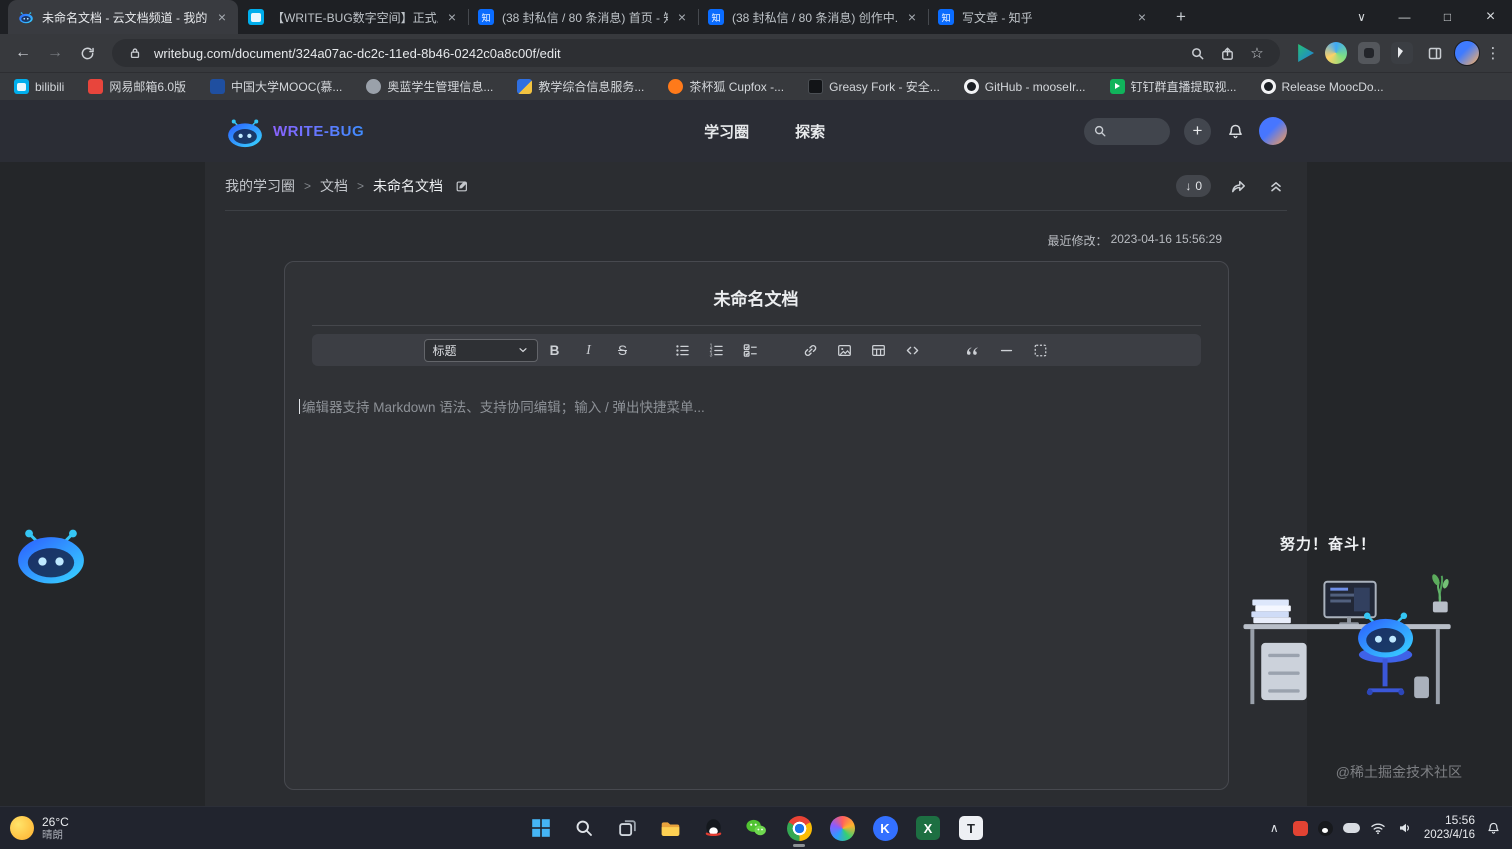 The image size is (1512, 849). I want to click on mooc-favicon, so click(218, 86).